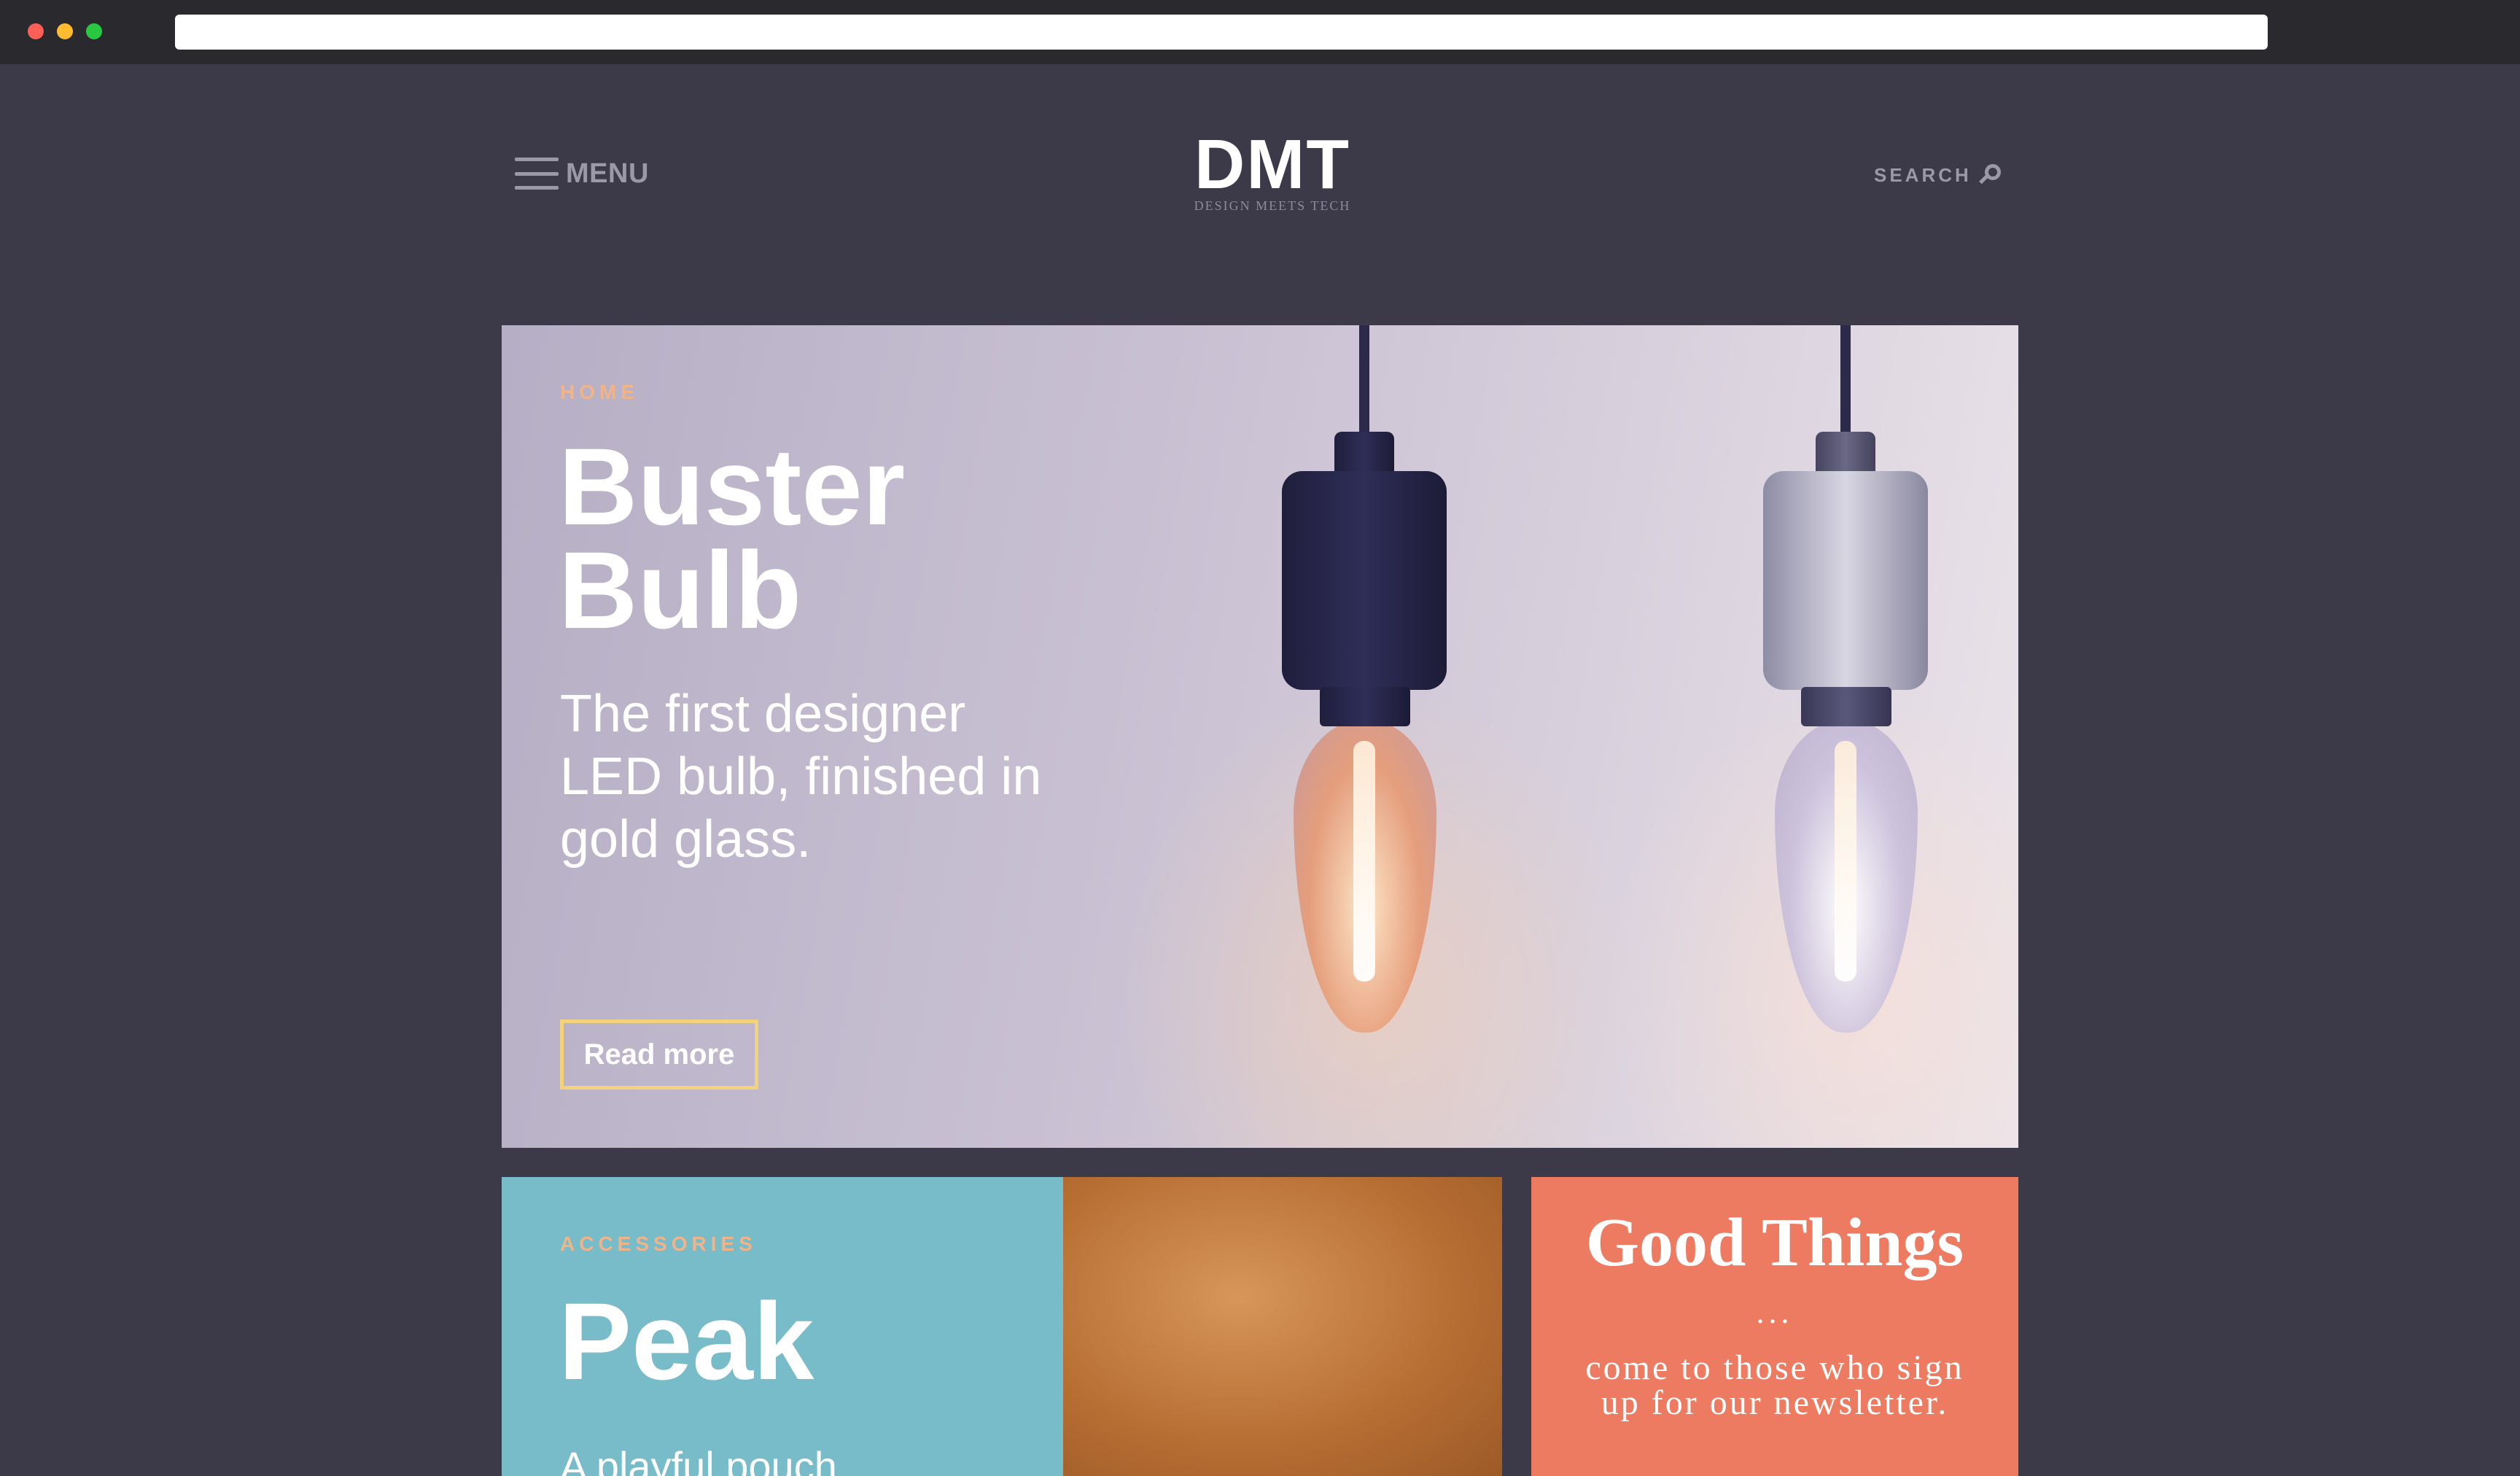 The image size is (2520, 1476). Describe the element at coordinates (698, 1459) in the screenshot. I see `accessories-card-subtitle: A playful pouch` at that location.